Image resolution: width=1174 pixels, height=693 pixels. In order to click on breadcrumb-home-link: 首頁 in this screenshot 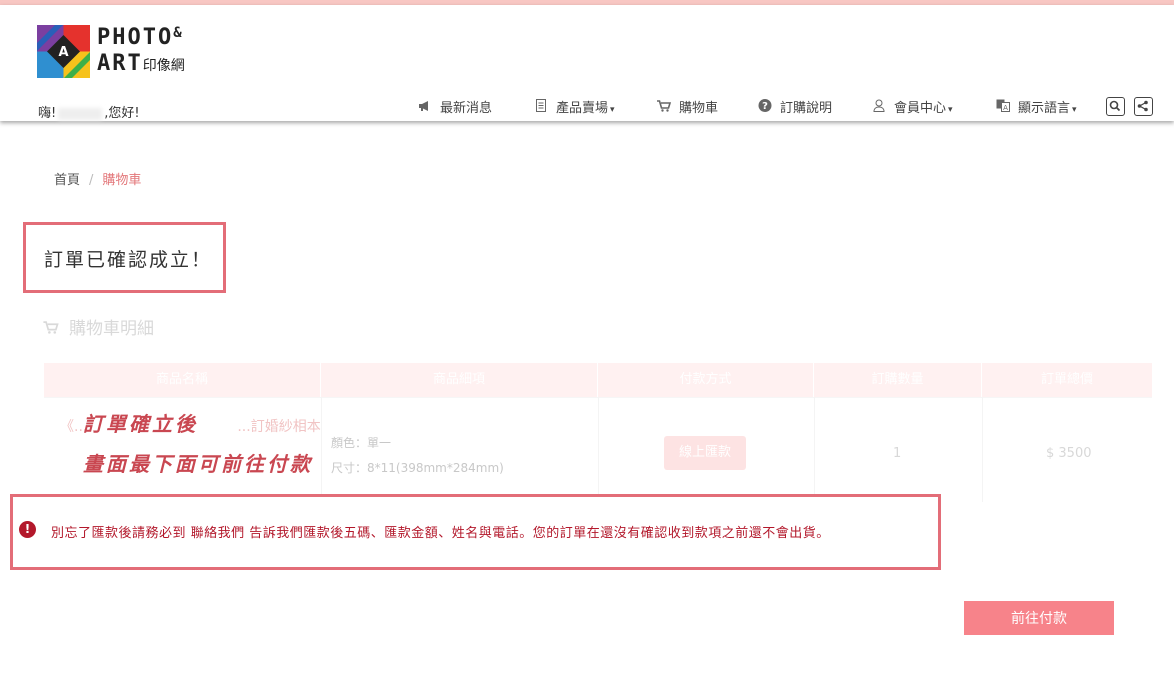, I will do `click(67, 180)`.